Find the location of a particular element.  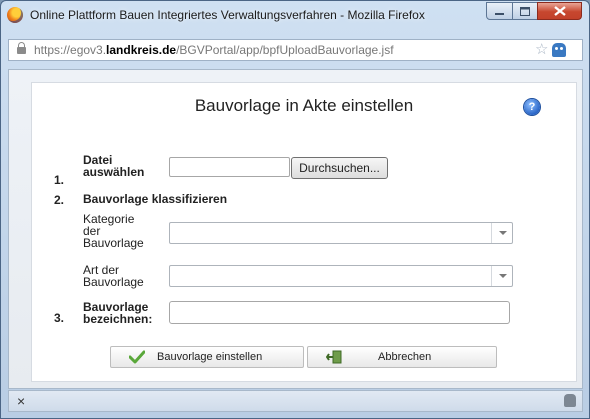

step2-number: 2. is located at coordinates (59, 200).